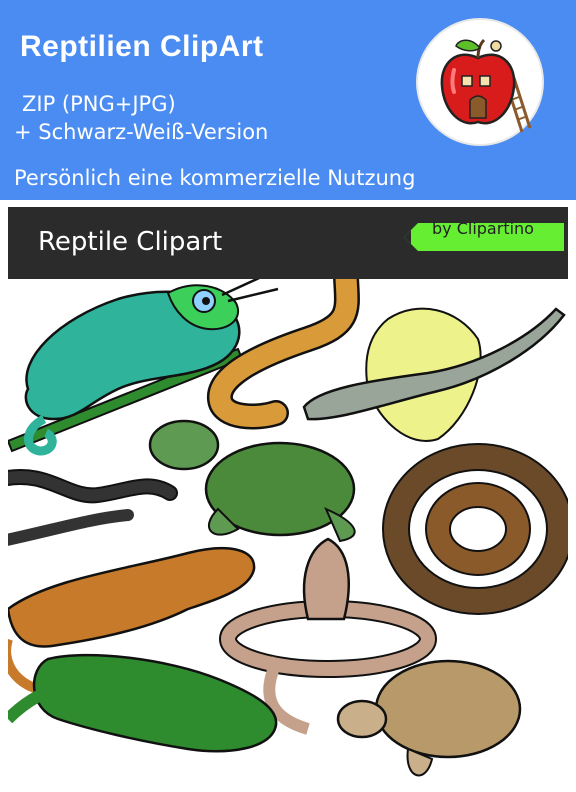 This screenshot has height=792, width=576. Describe the element at coordinates (130, 242) in the screenshot. I see `banner-label: Reptile Clipart` at that location.